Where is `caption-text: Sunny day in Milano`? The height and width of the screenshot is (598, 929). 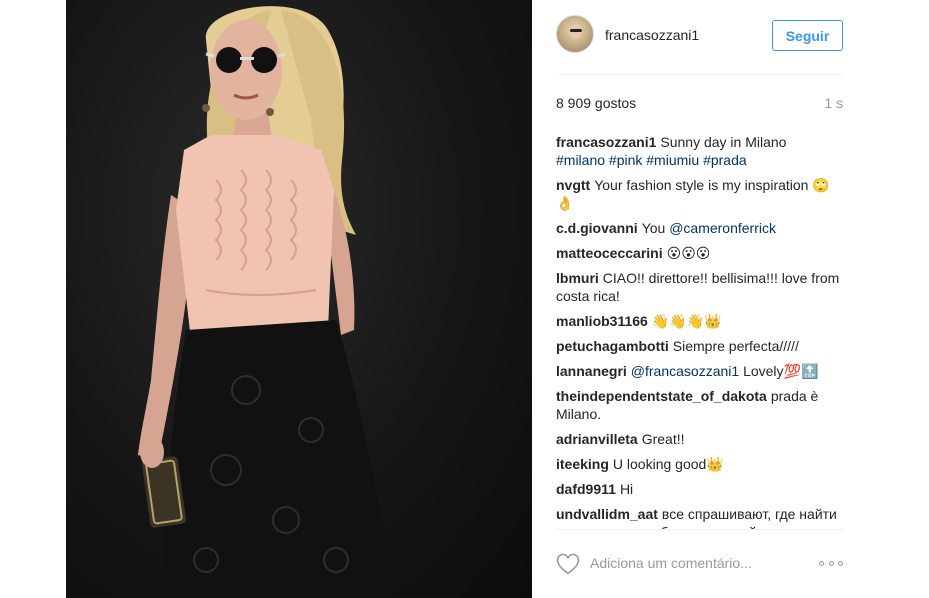
caption-text: Sunny day in Milano is located at coordinates (723, 142).